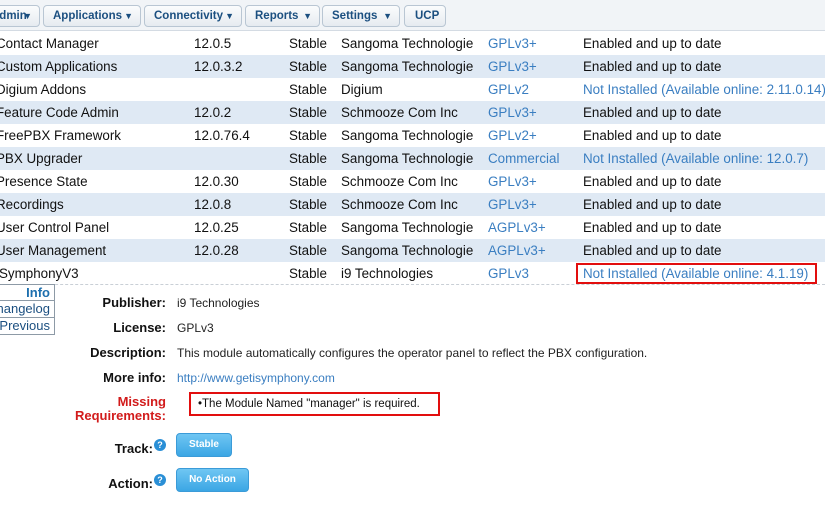  Describe the element at coordinates (277, 16) in the screenshot. I see `nav-reports-label: Reports` at that location.